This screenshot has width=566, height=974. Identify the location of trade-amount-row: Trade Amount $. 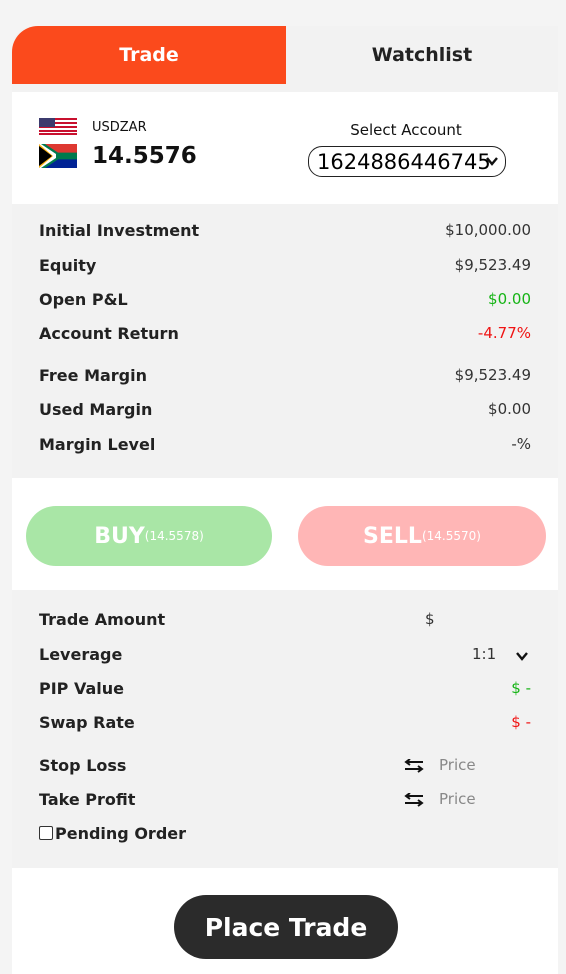
(285, 622).